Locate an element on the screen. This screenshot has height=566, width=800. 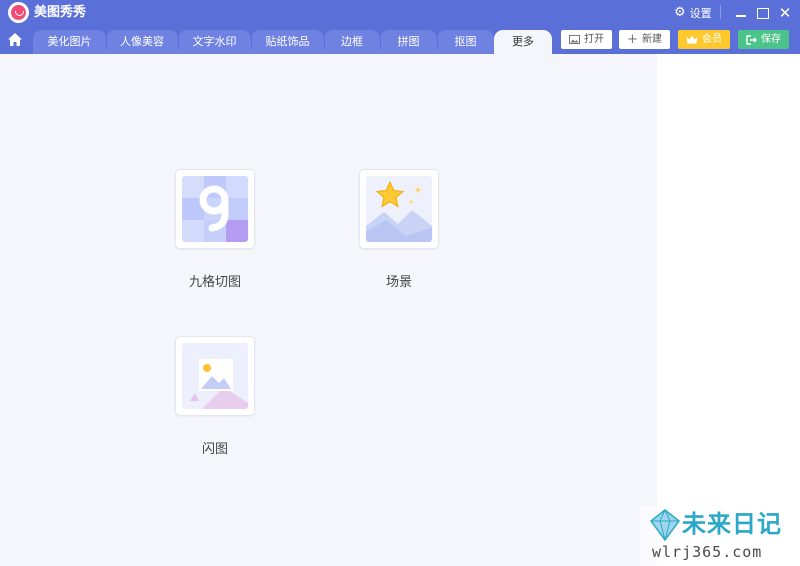
scene-star-icon is located at coordinates (399, 209).